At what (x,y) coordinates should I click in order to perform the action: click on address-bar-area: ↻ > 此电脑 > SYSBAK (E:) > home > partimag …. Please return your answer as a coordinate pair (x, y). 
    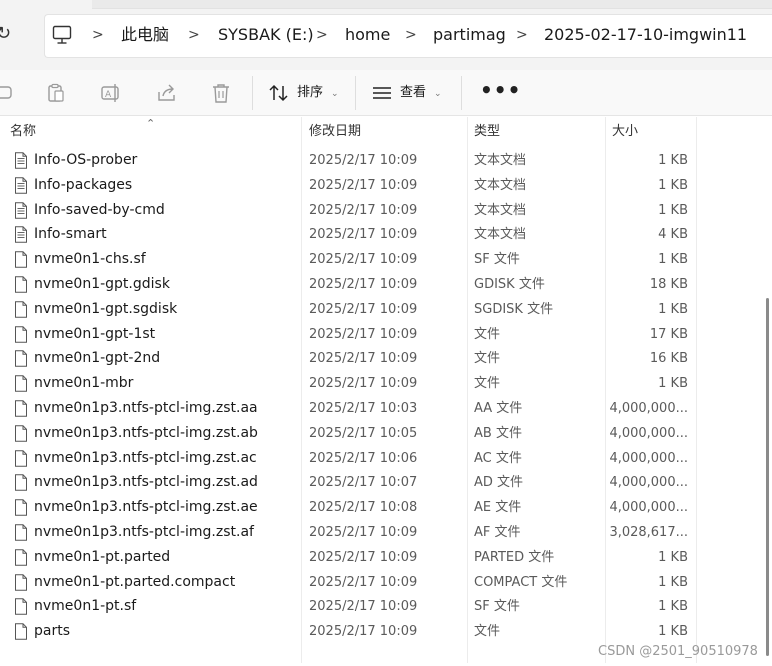
    Looking at the image, I should click on (386, 35).